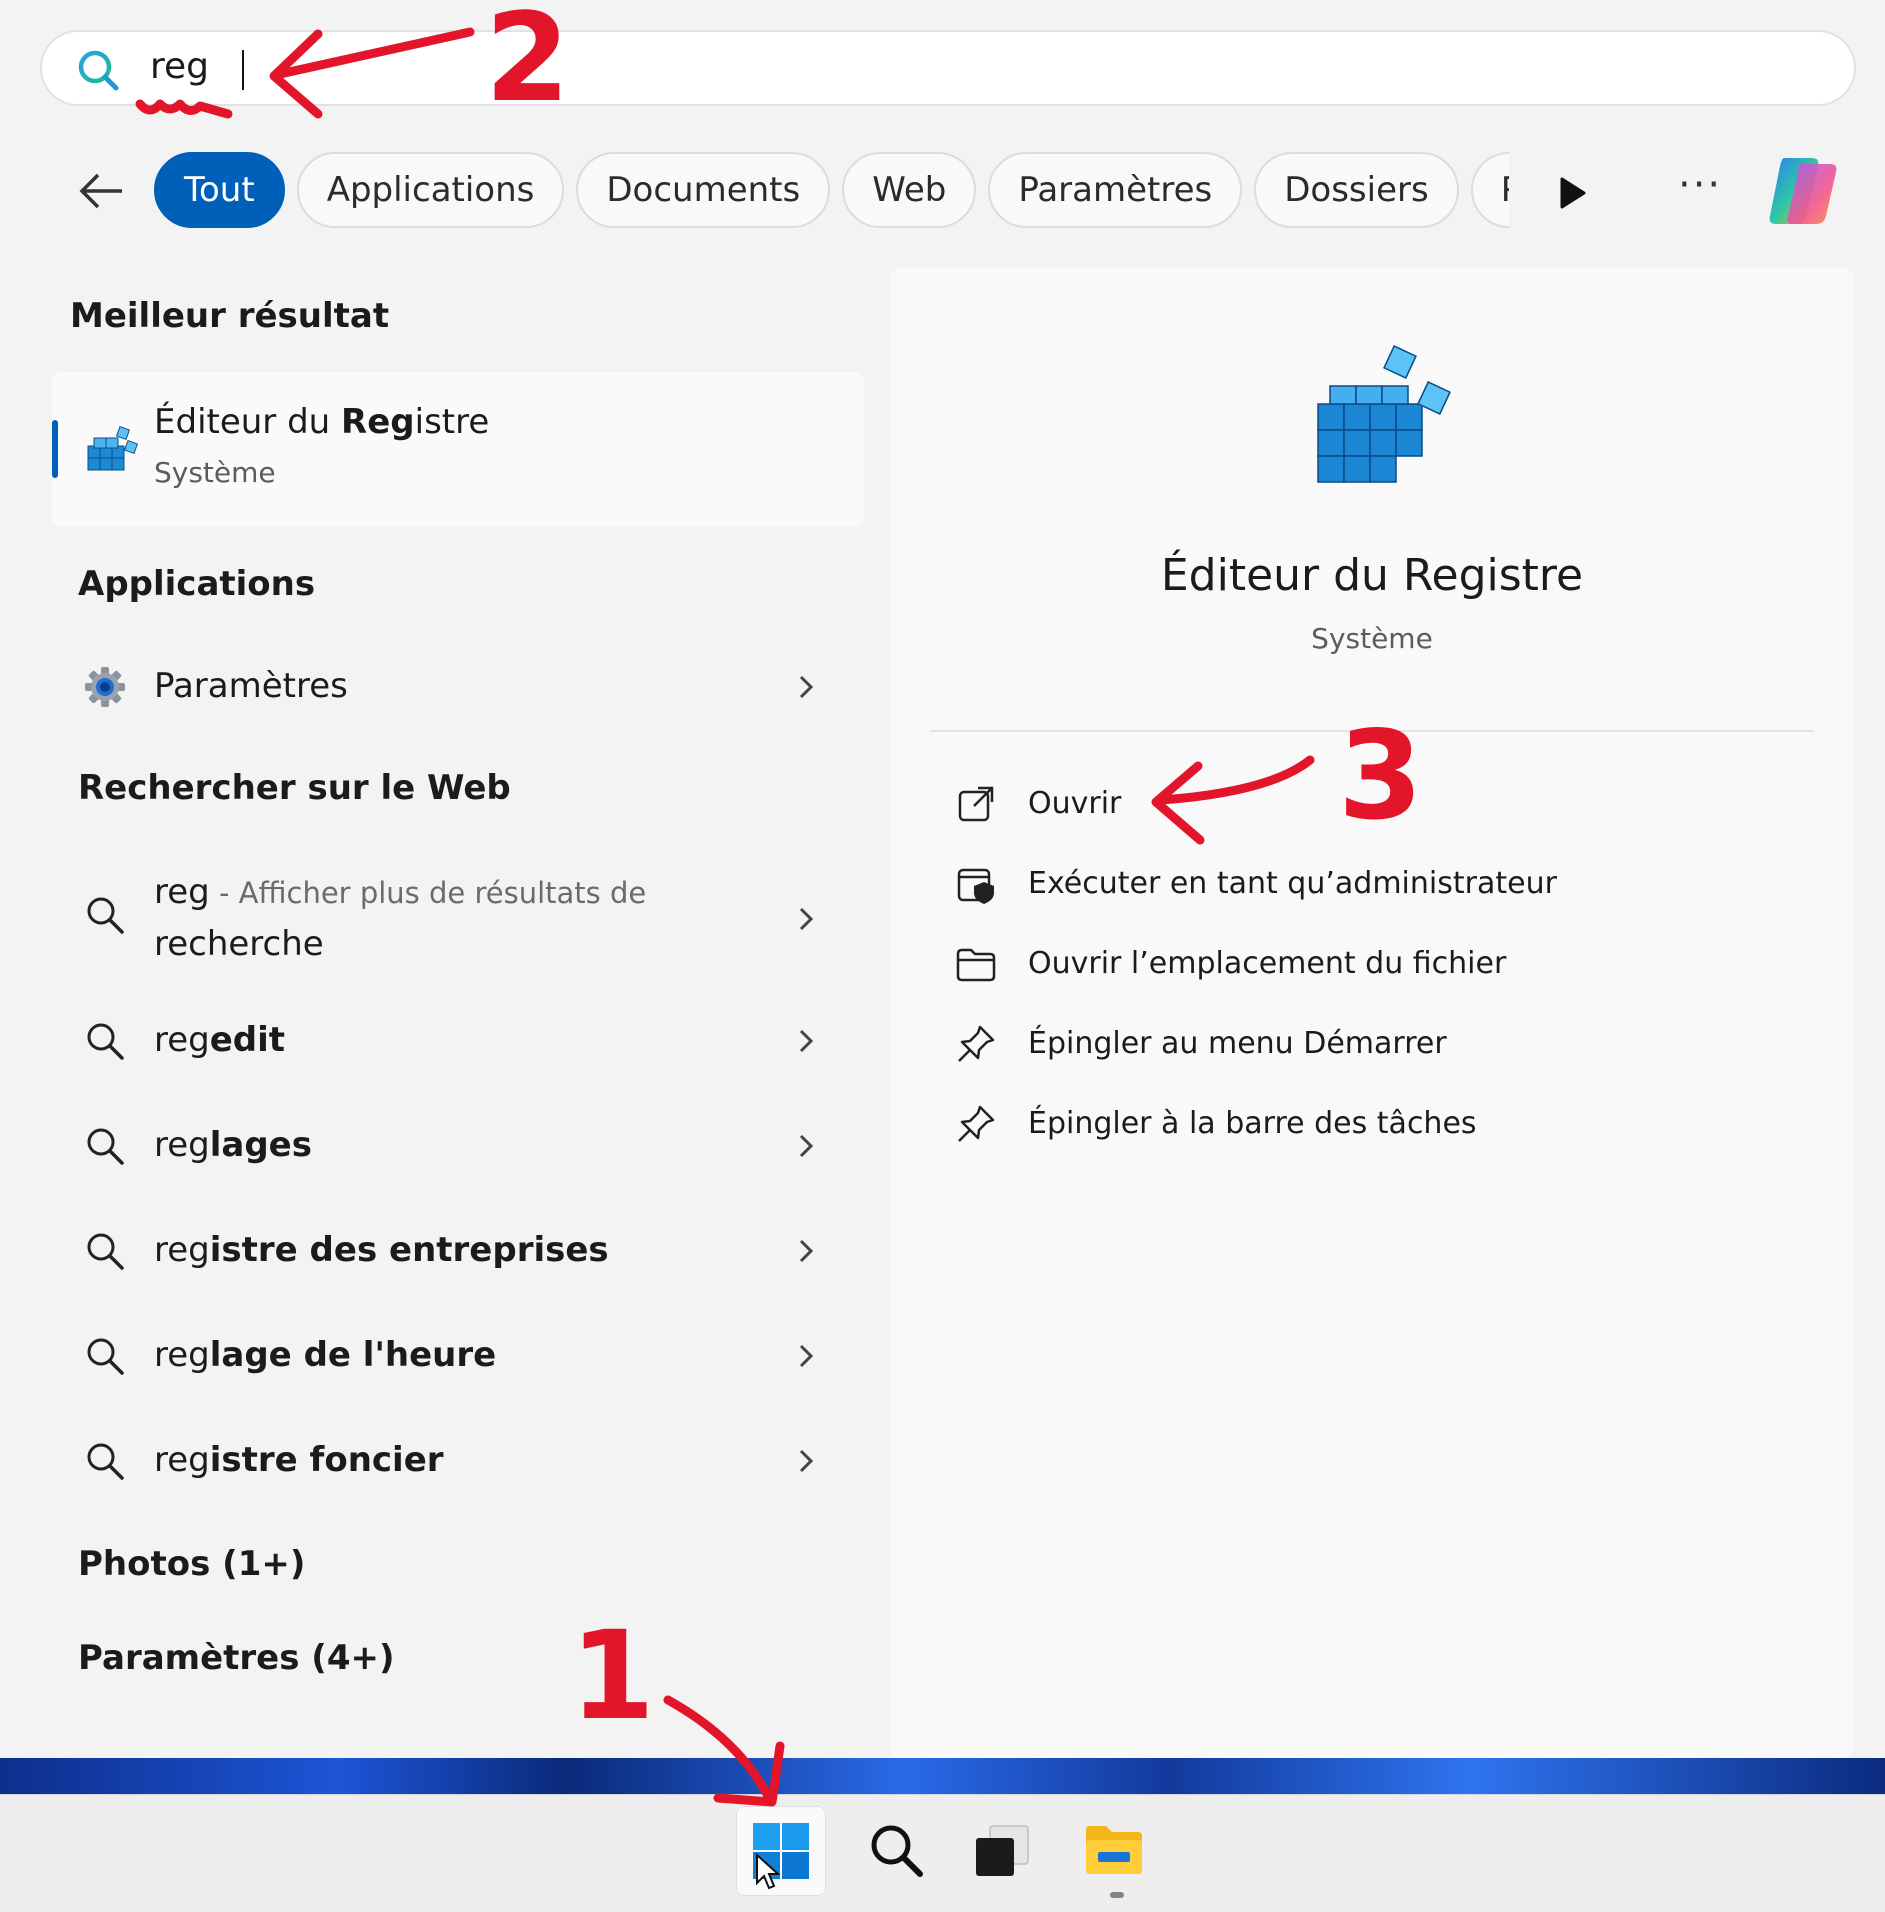  Describe the element at coordinates (781, 1851) in the screenshot. I see `start-button` at that location.